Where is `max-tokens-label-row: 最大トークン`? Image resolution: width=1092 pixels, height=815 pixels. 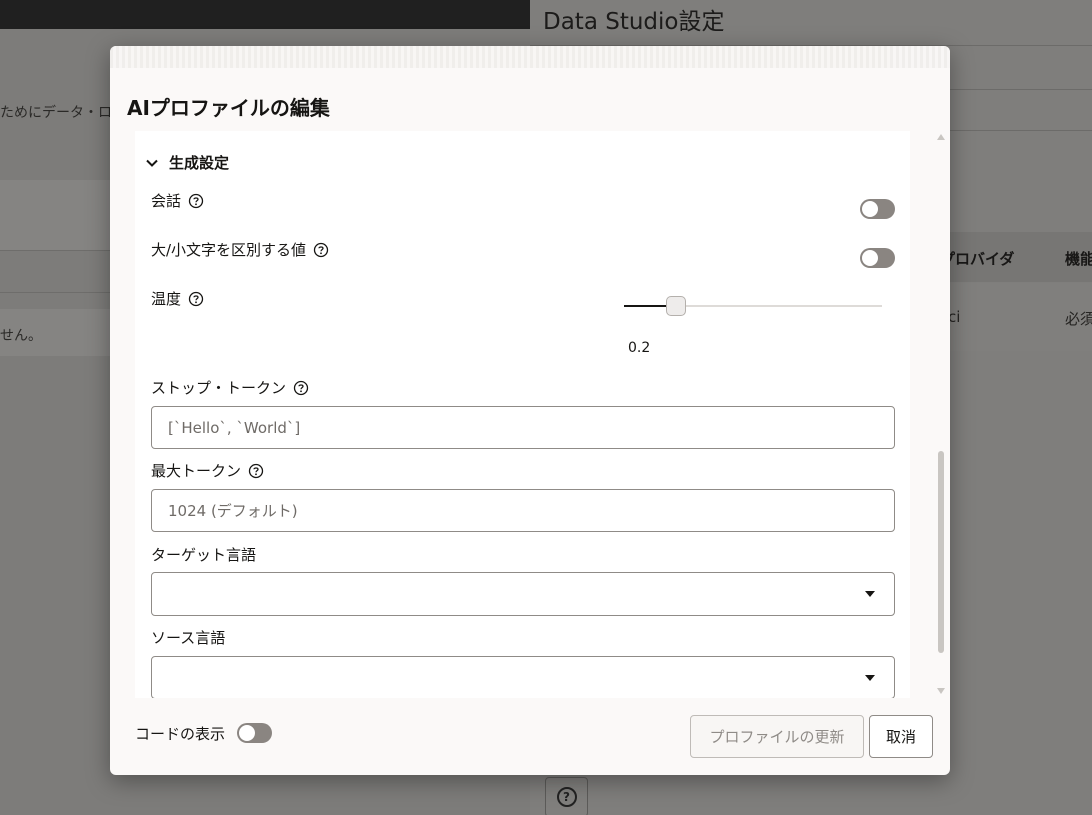
max-tokens-label-row: 最大トークン is located at coordinates (207, 470).